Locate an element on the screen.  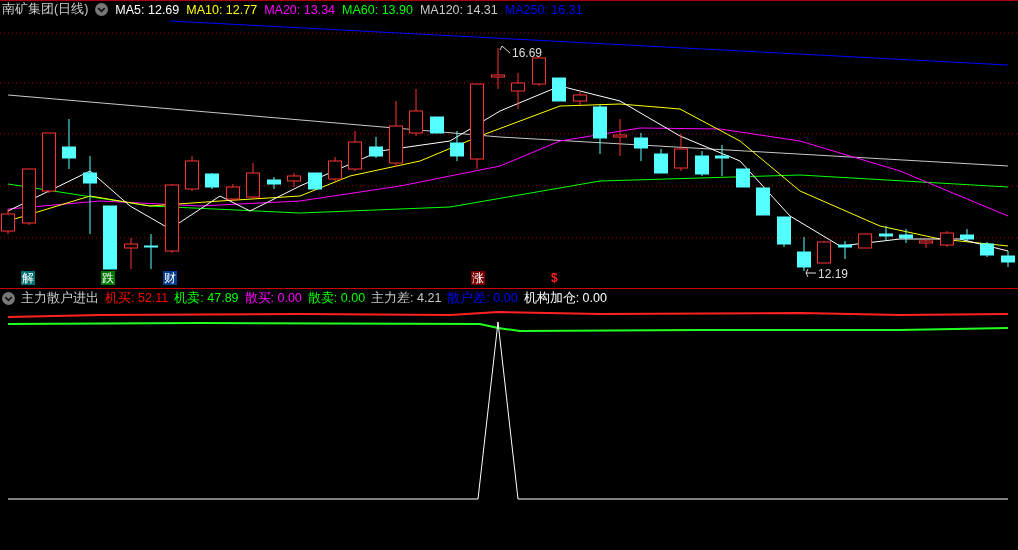
high-price-label: 16.69 is located at coordinates (527, 52).